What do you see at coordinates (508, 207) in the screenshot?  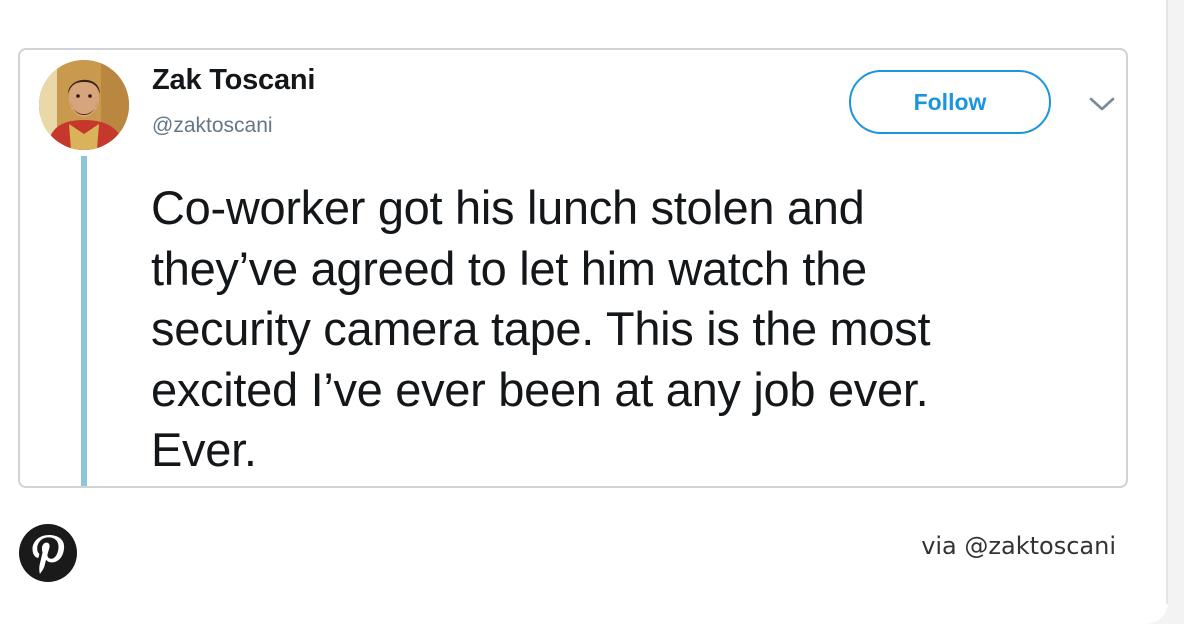 I see `tweet-text-line: Co-worker got his lunch stolen and` at bounding box center [508, 207].